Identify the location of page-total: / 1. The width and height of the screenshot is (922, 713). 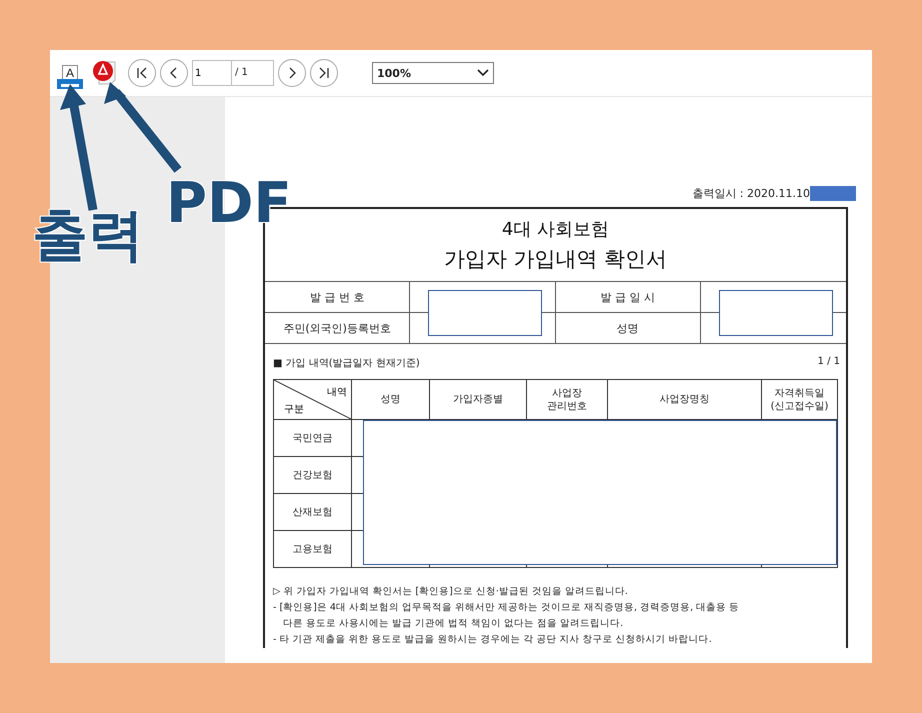
(241, 73).